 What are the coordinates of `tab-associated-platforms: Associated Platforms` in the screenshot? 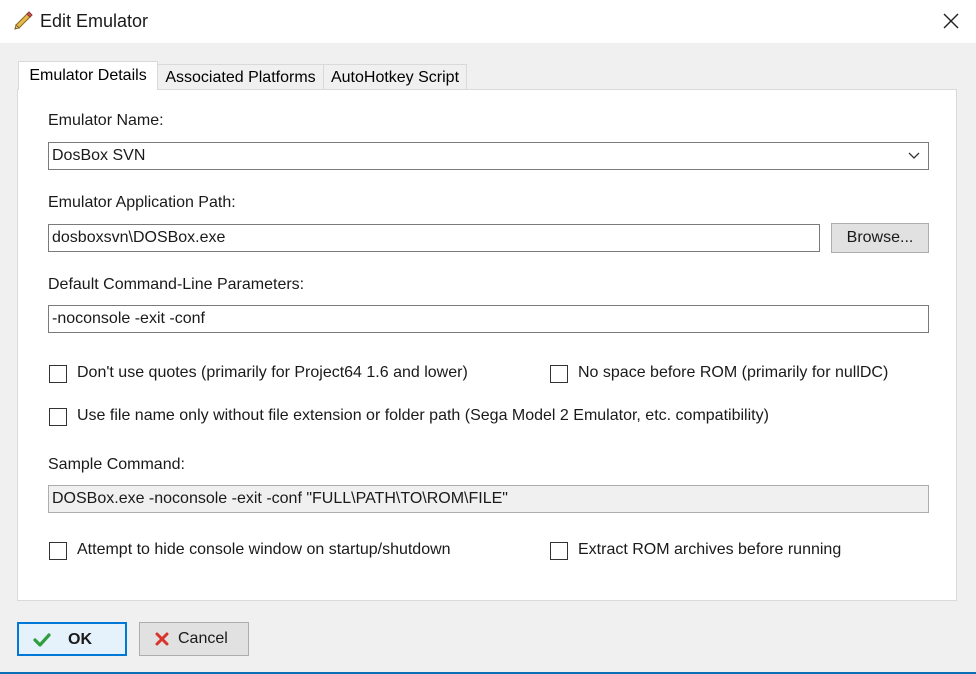 It's located at (240, 76).